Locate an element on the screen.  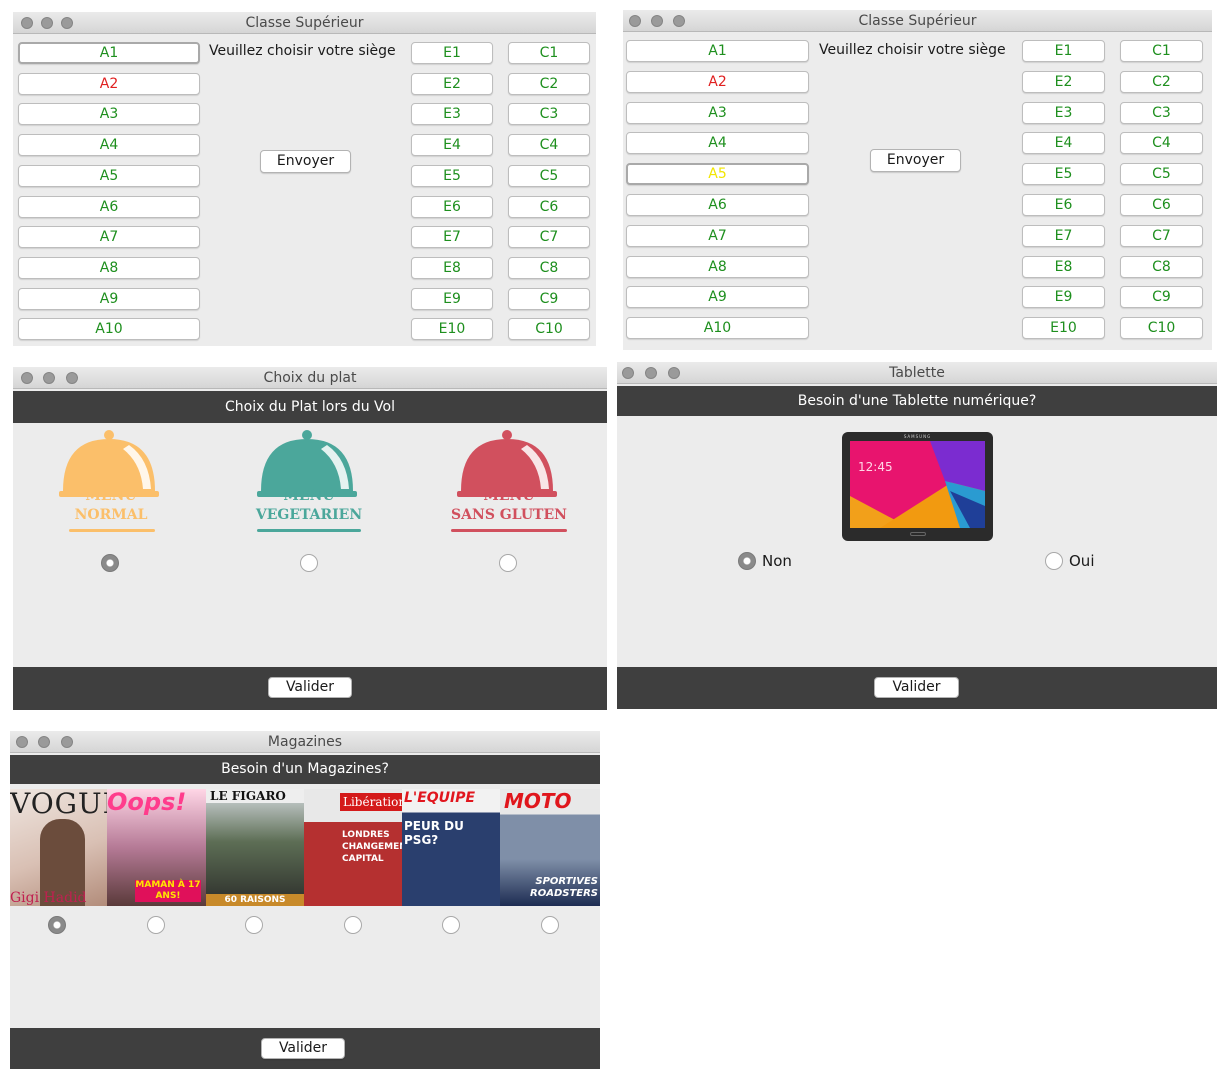
magazine-cover-vogue: VOGUE Gigi Hadid is located at coordinates (58, 847).